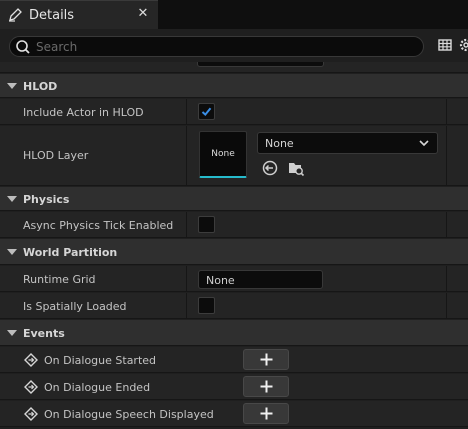 The width and height of the screenshot is (468, 429). Describe the element at coordinates (234, 414) in the screenshot. I see `row-event-dialogue-speech-displayed: On Dialogue Speech Displayed` at that location.